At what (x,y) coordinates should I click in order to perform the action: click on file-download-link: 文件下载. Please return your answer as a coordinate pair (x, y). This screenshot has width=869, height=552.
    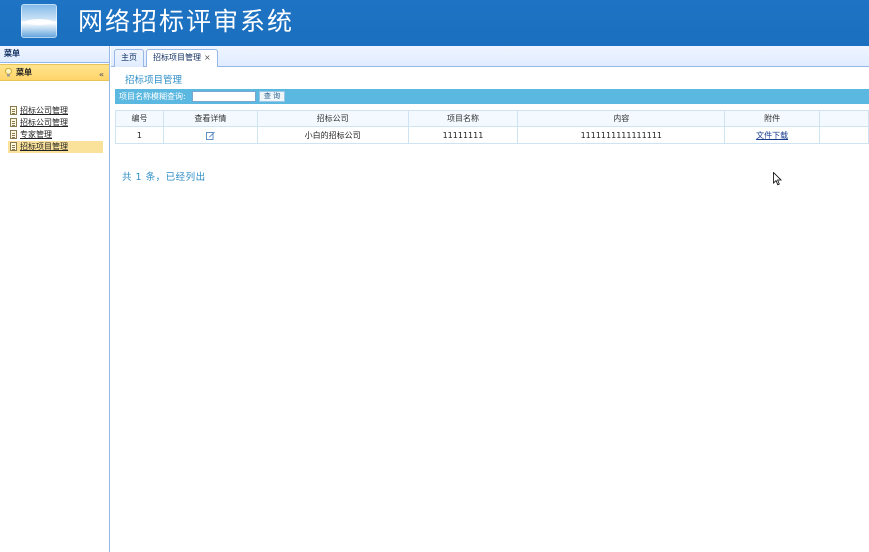
    Looking at the image, I should click on (772, 135).